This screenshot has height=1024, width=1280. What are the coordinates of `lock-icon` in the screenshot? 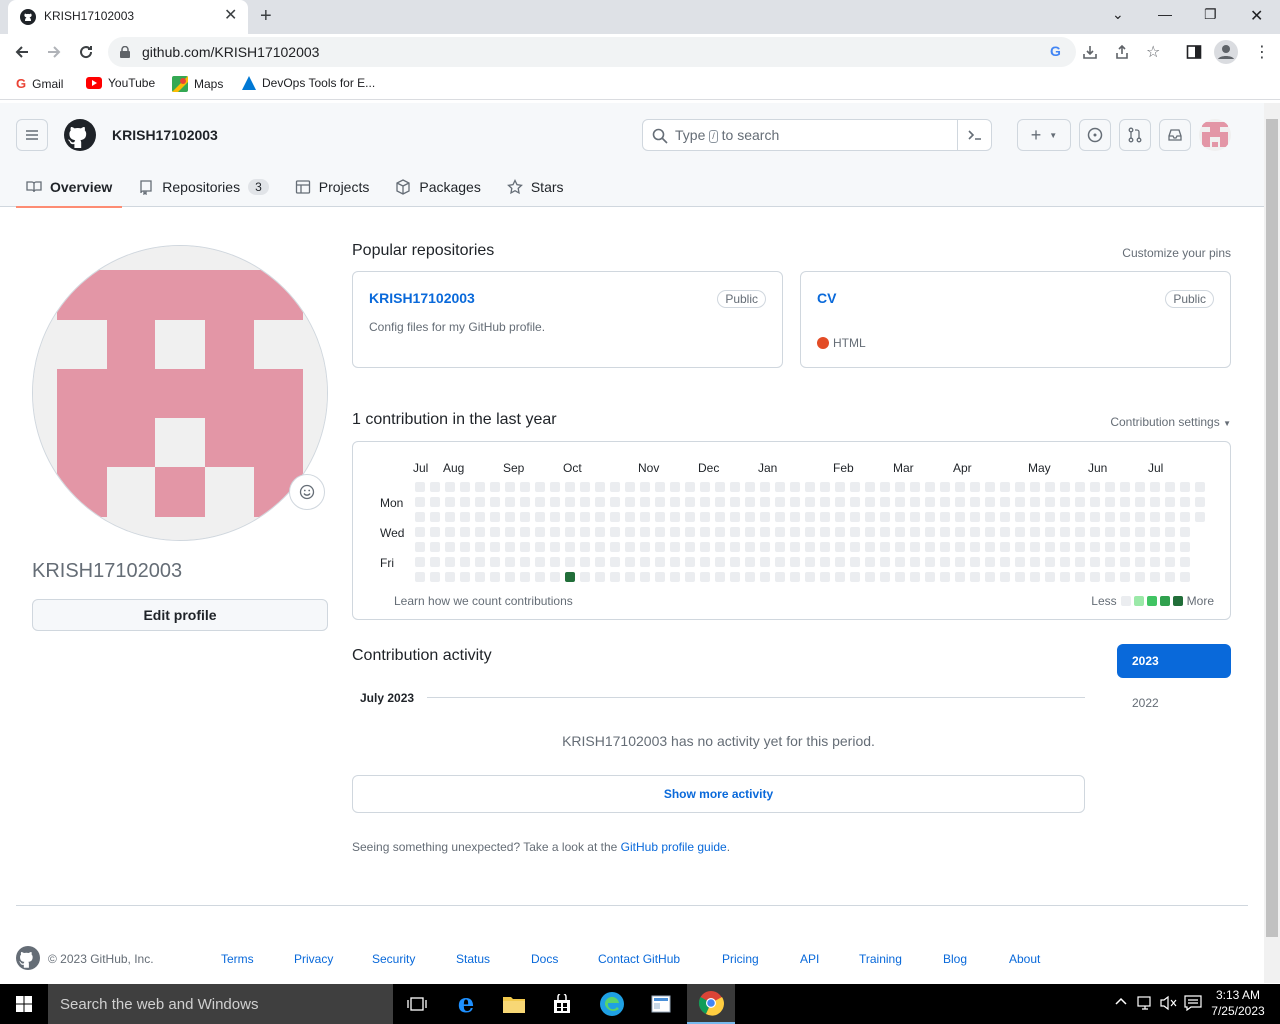 It's located at (125, 52).